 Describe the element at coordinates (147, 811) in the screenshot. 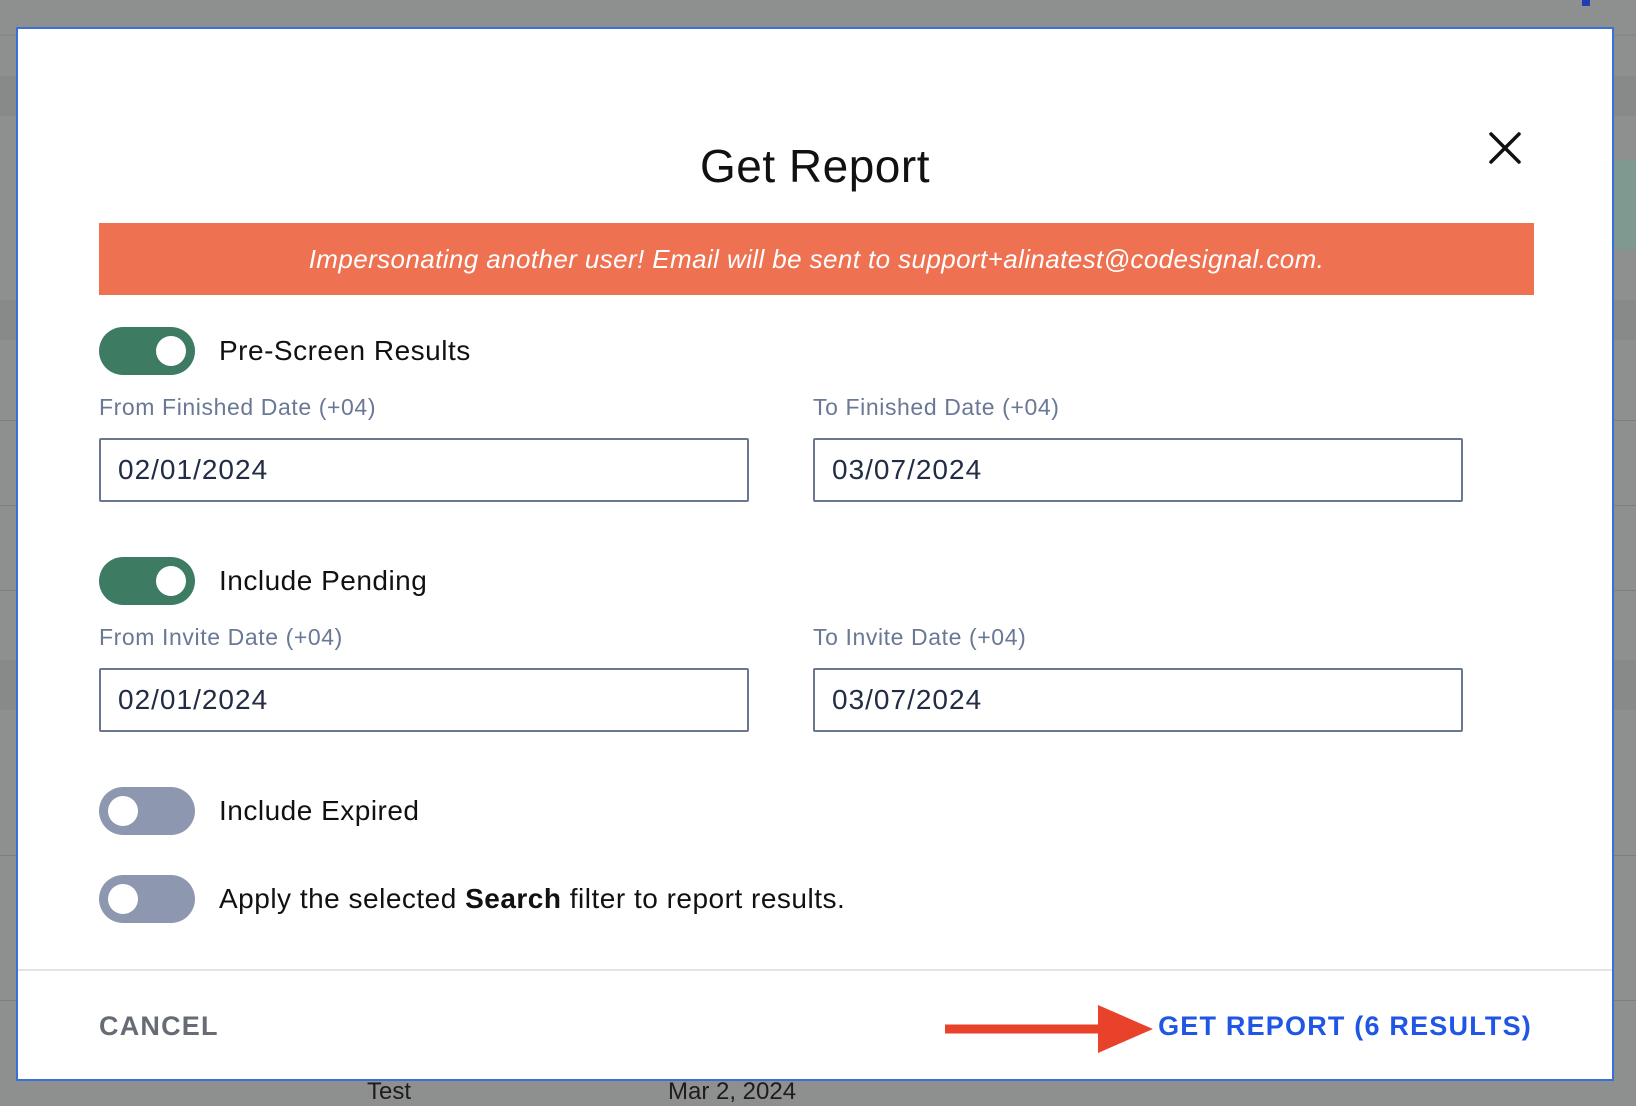

I see `include-expired-toggle` at that location.